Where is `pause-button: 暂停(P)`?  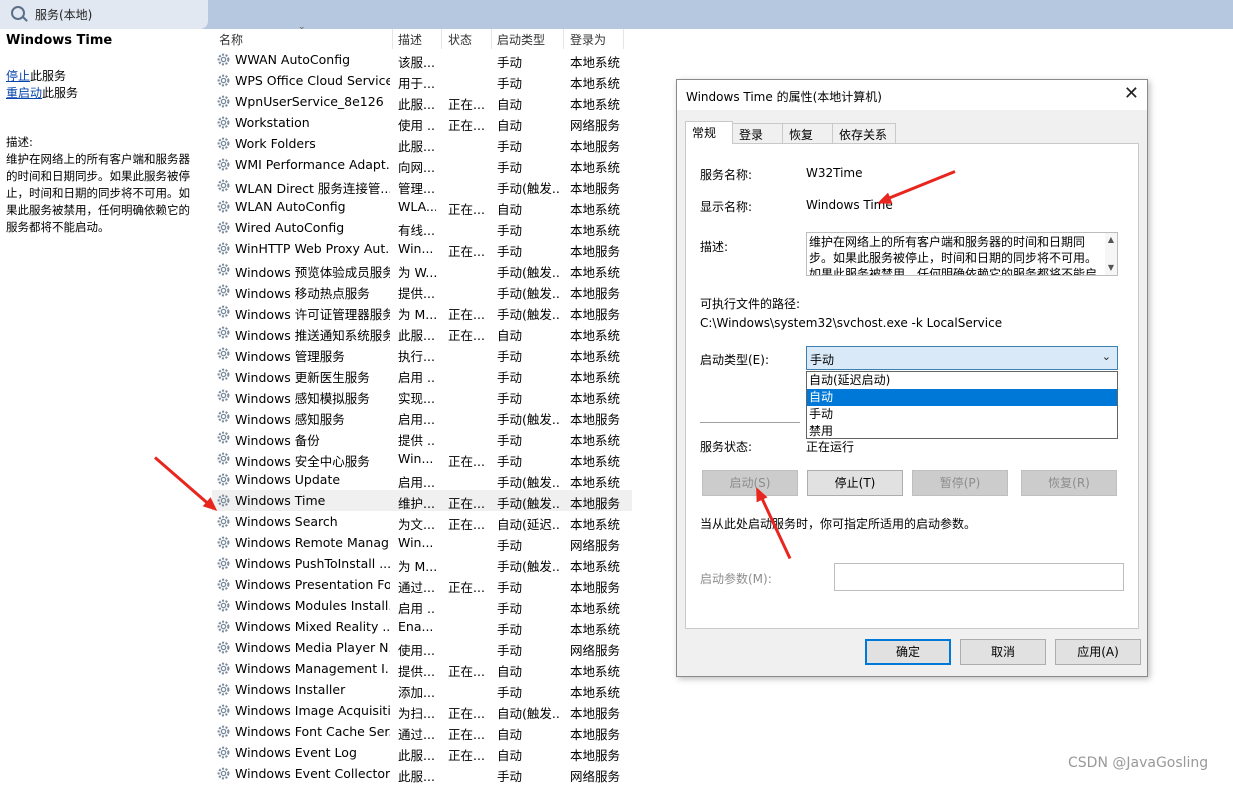 pause-button: 暂停(P) is located at coordinates (960, 483).